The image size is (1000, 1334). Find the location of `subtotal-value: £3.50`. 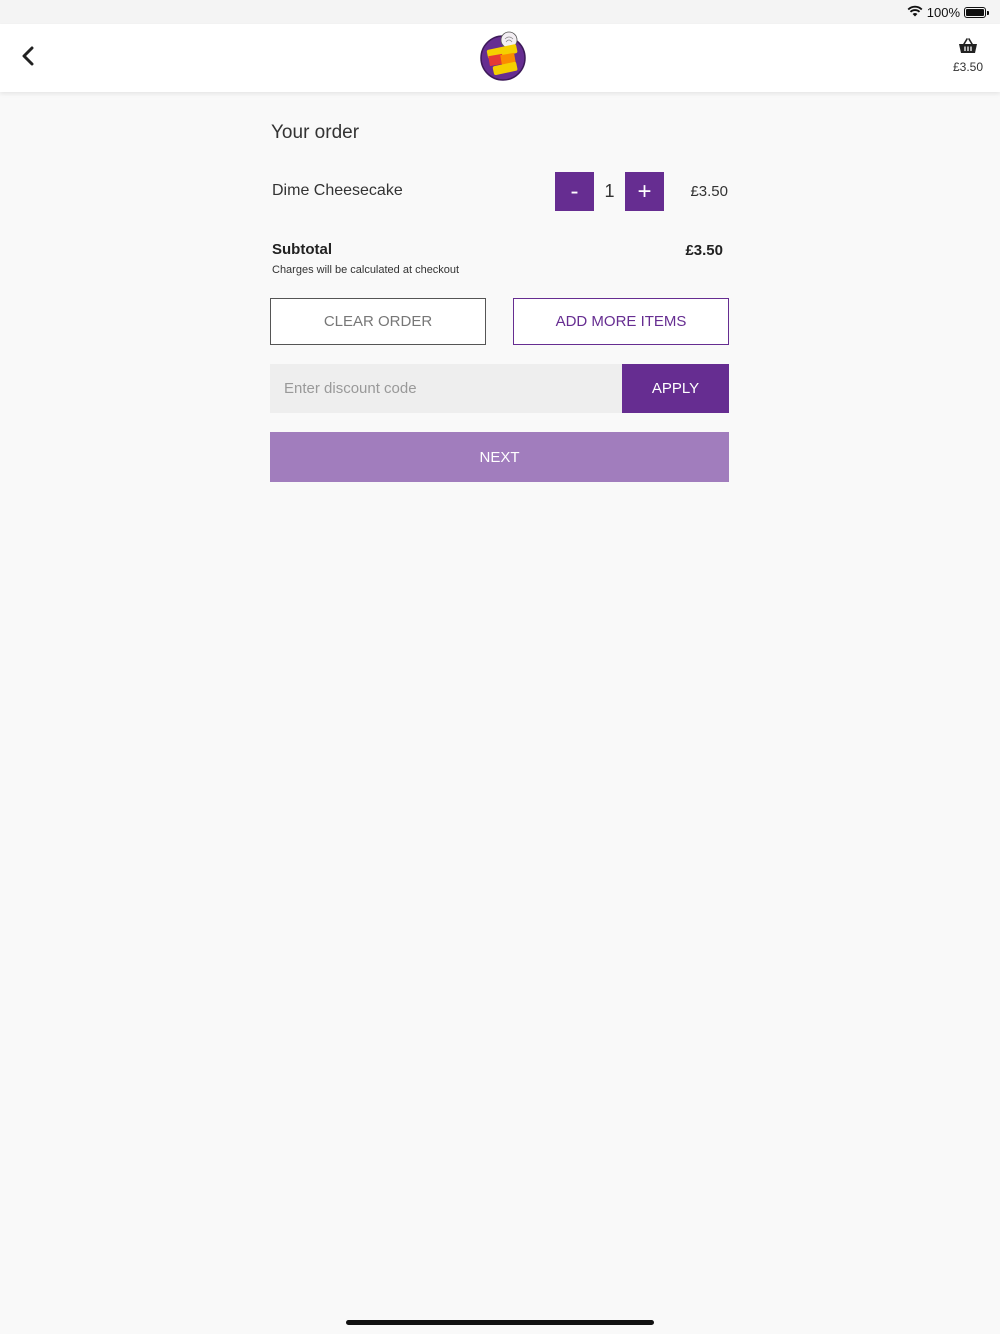

subtotal-value: £3.50 is located at coordinates (704, 250).